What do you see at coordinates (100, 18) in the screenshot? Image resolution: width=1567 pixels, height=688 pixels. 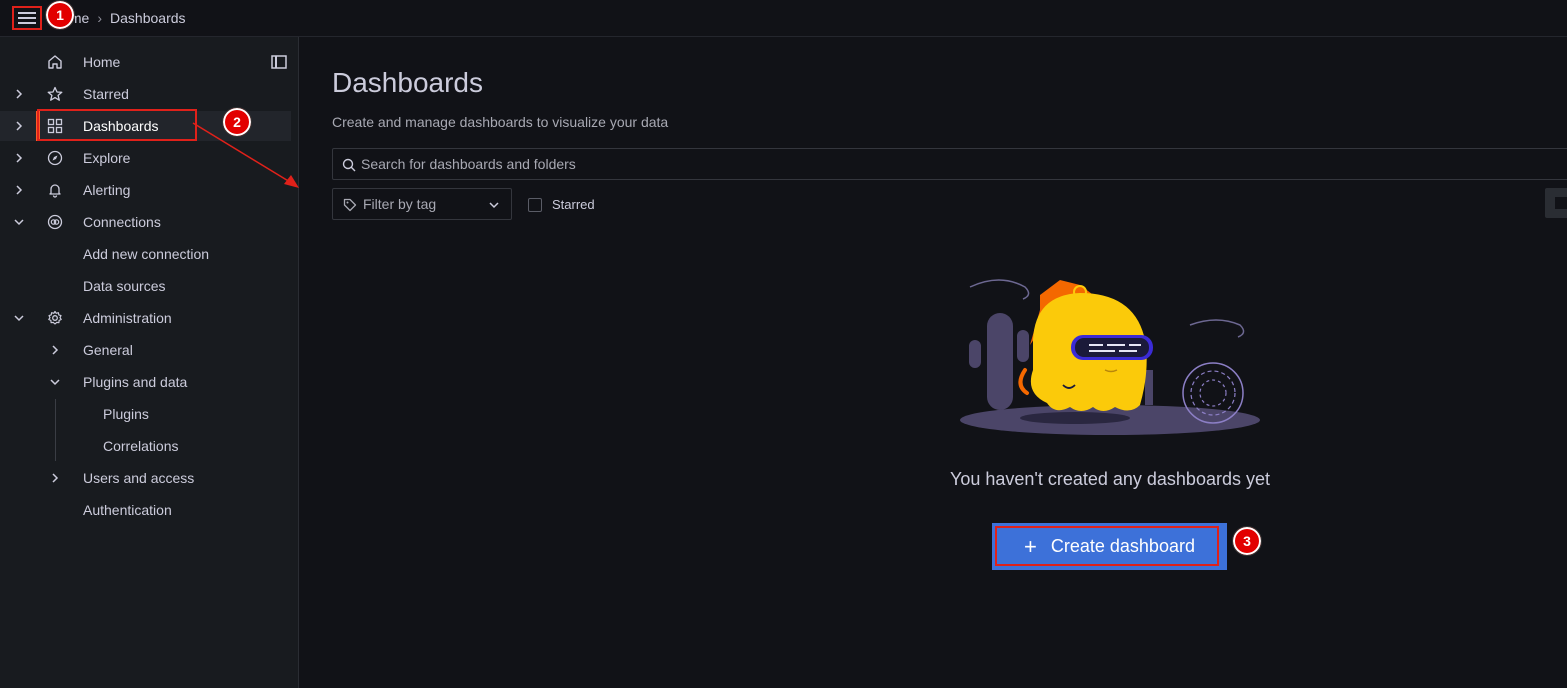 I see `chevron-right-icon: ›` at bounding box center [100, 18].